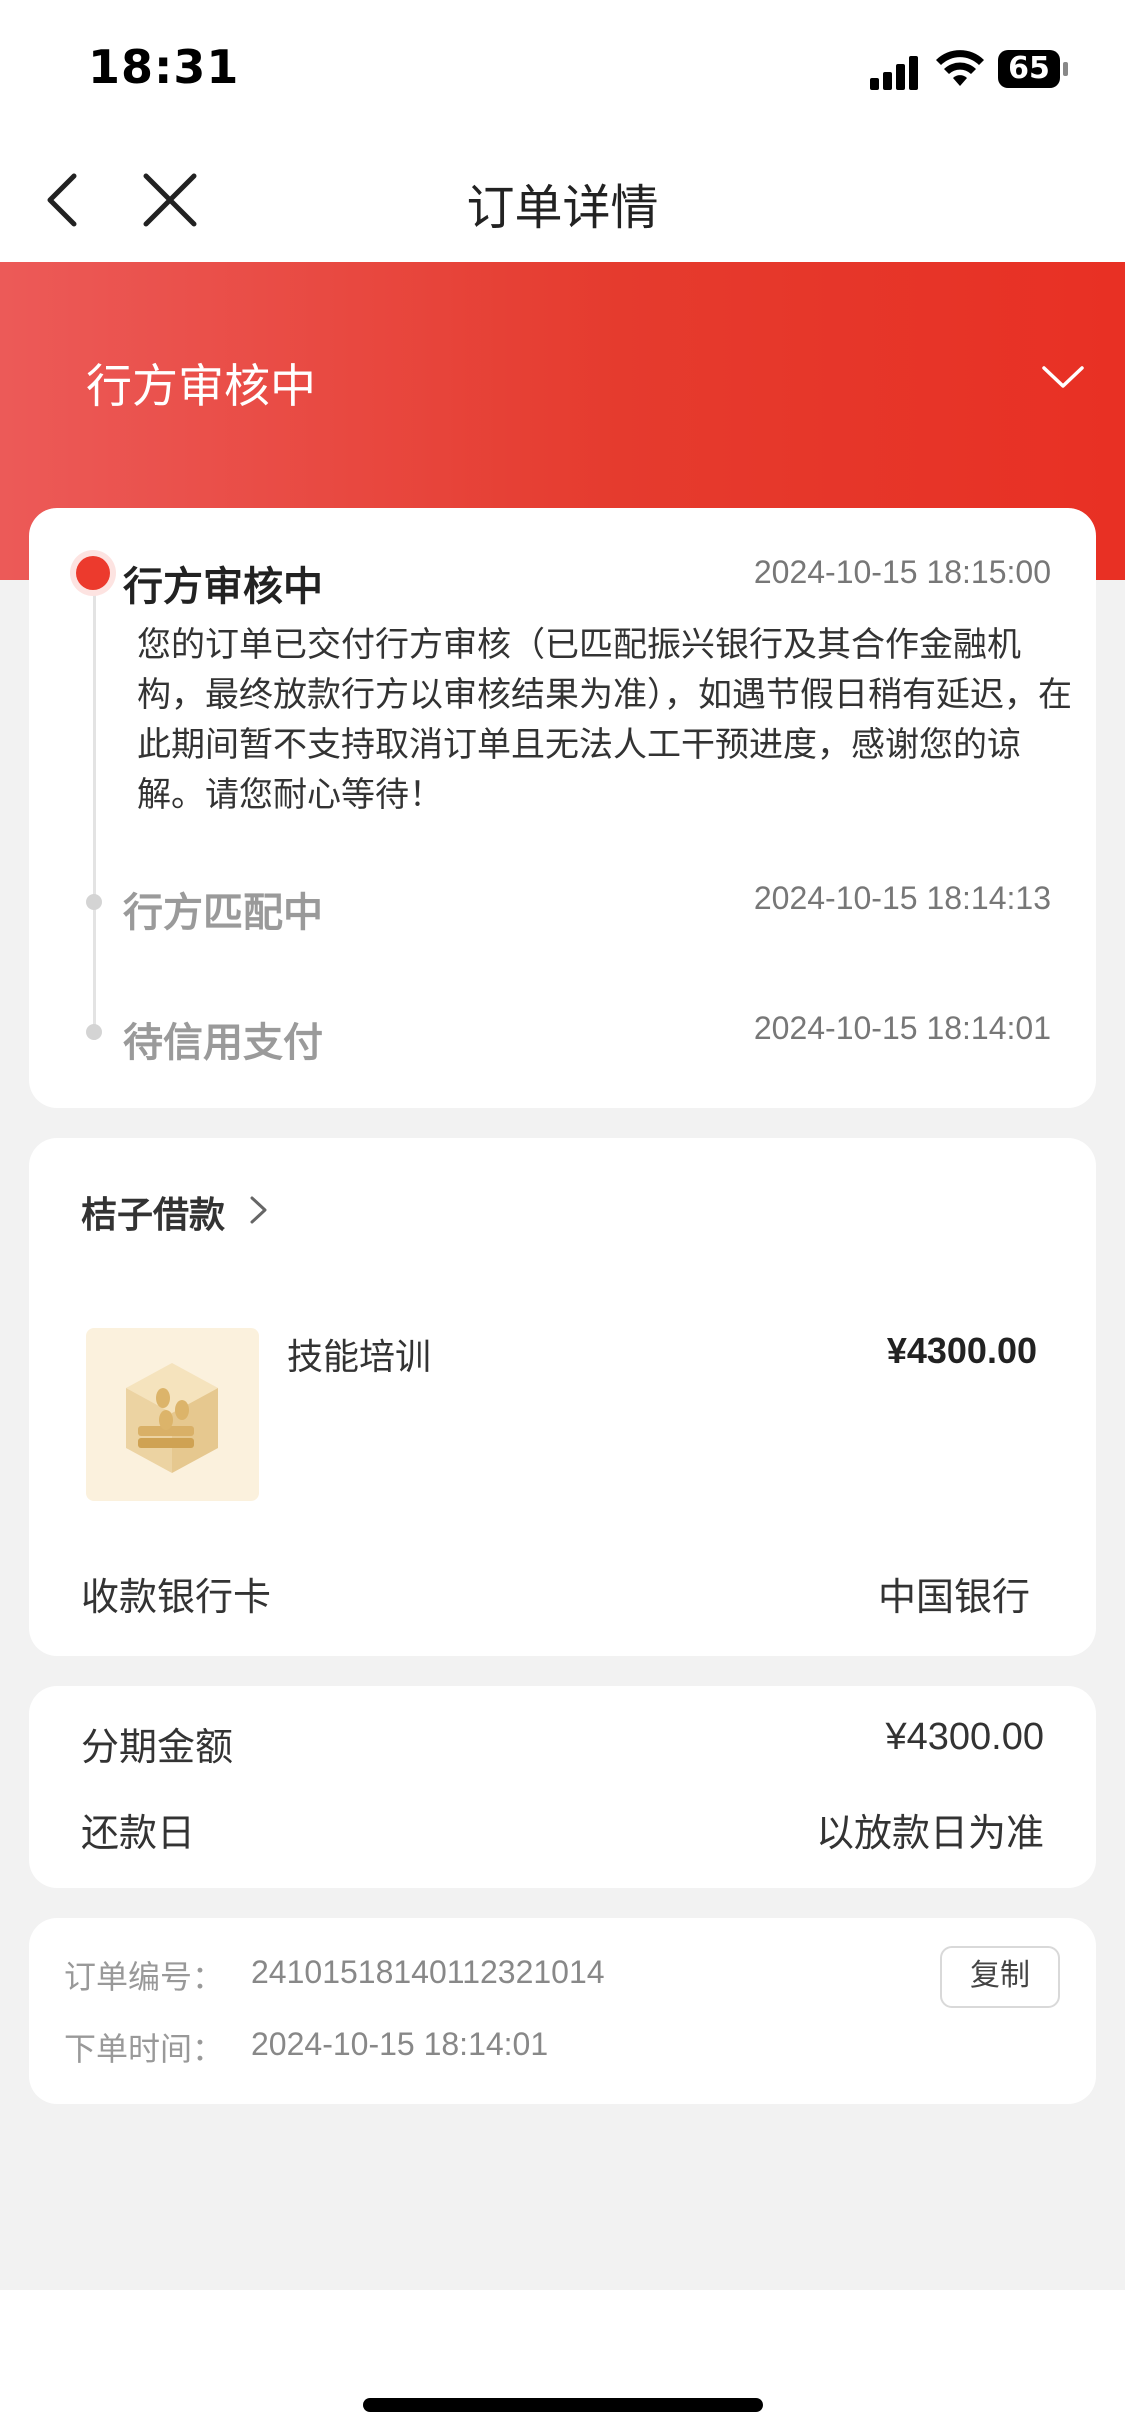  What do you see at coordinates (223, 1043) in the screenshot?
I see `timeline-step-title: 待信用支付` at bounding box center [223, 1043].